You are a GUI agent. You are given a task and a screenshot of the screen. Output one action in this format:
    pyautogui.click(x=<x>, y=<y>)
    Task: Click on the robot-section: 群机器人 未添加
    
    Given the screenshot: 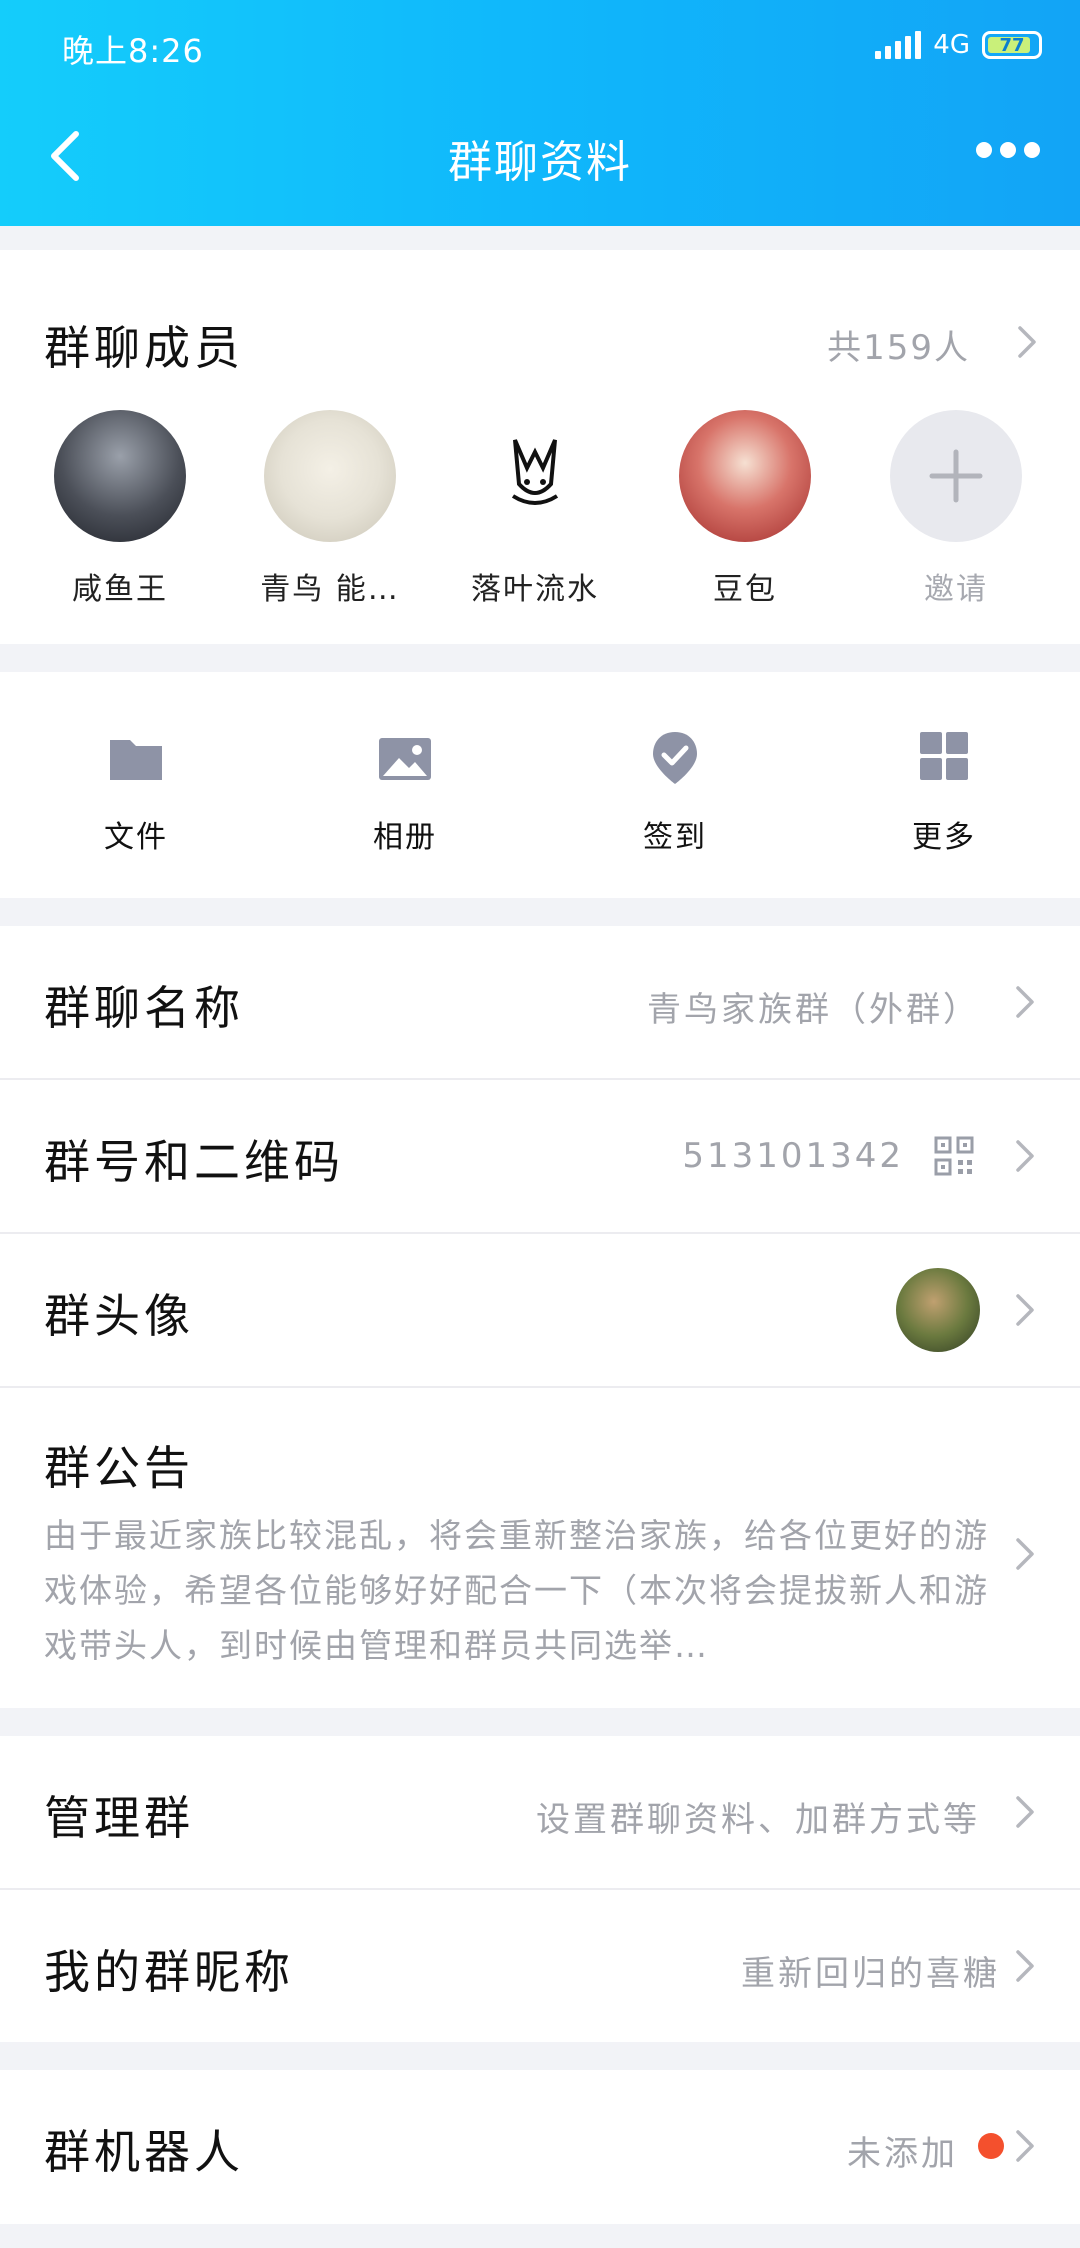 What is the action you would take?
    pyautogui.click(x=540, y=2147)
    